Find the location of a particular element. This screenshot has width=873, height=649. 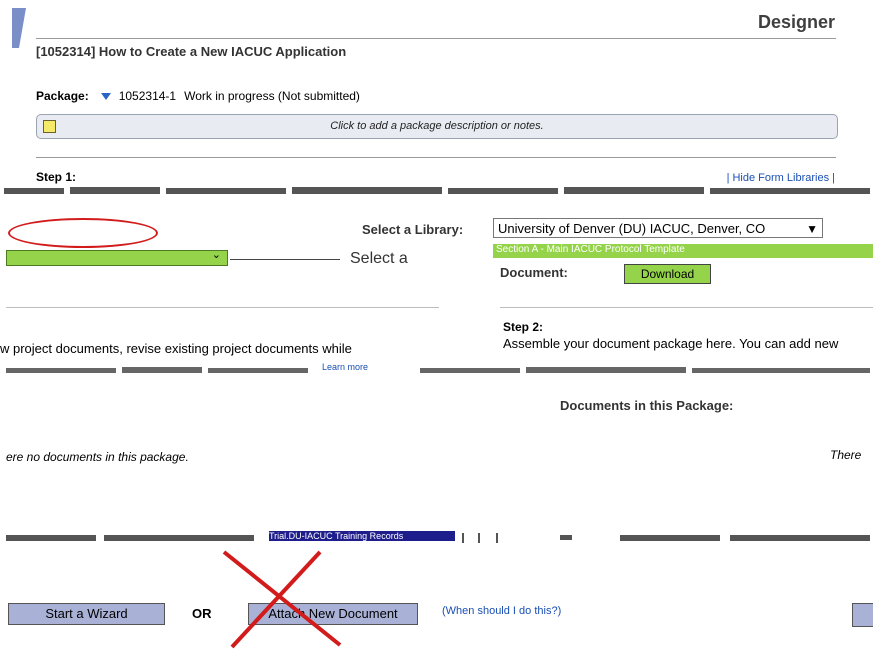

right-column-divider is located at coordinates (686, 307).